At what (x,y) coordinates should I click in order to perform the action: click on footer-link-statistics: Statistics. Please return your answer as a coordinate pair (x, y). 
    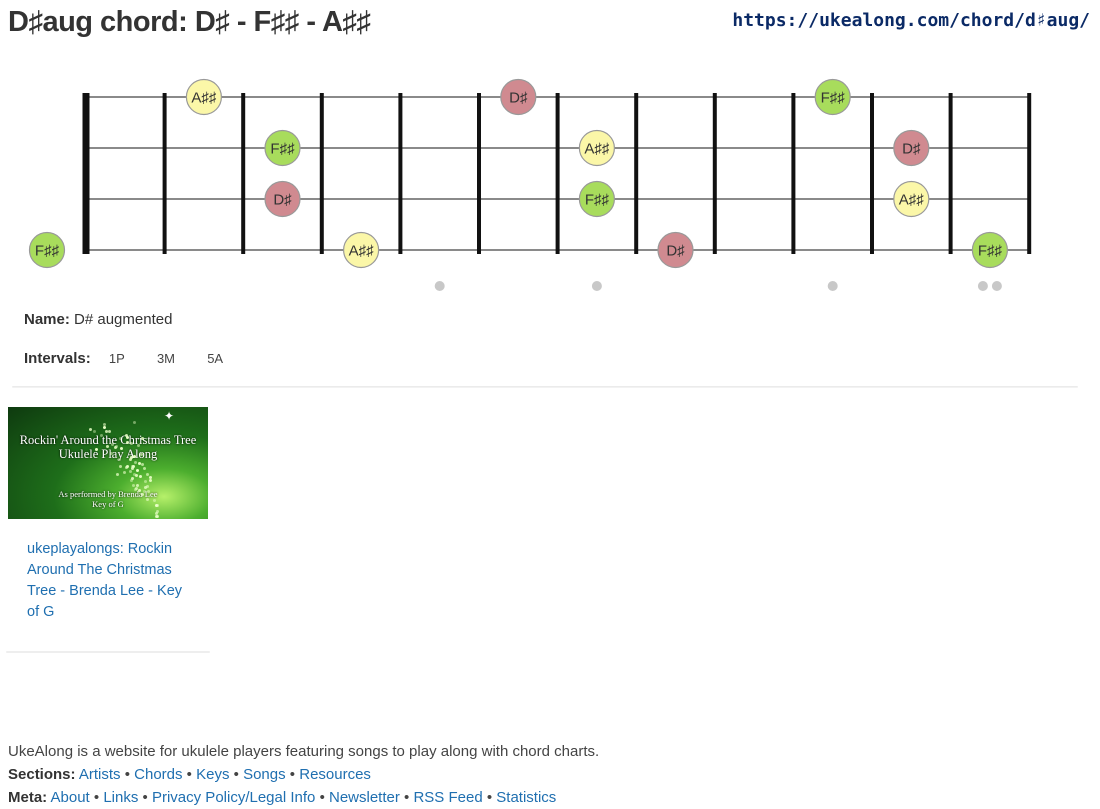
    Looking at the image, I should click on (526, 797).